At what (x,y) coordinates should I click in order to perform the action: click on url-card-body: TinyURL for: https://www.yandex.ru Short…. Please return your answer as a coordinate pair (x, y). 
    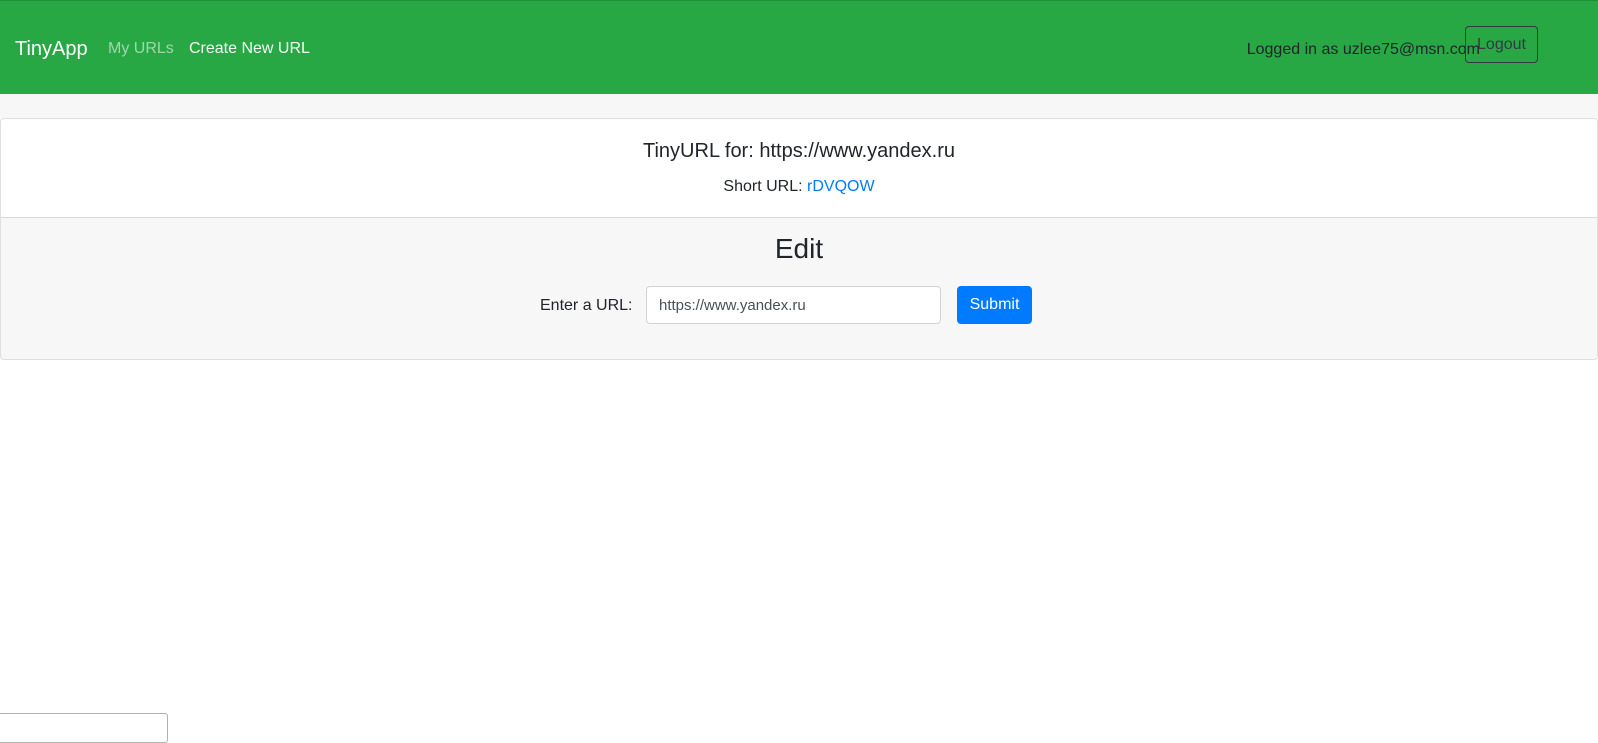
    Looking at the image, I should click on (799, 168).